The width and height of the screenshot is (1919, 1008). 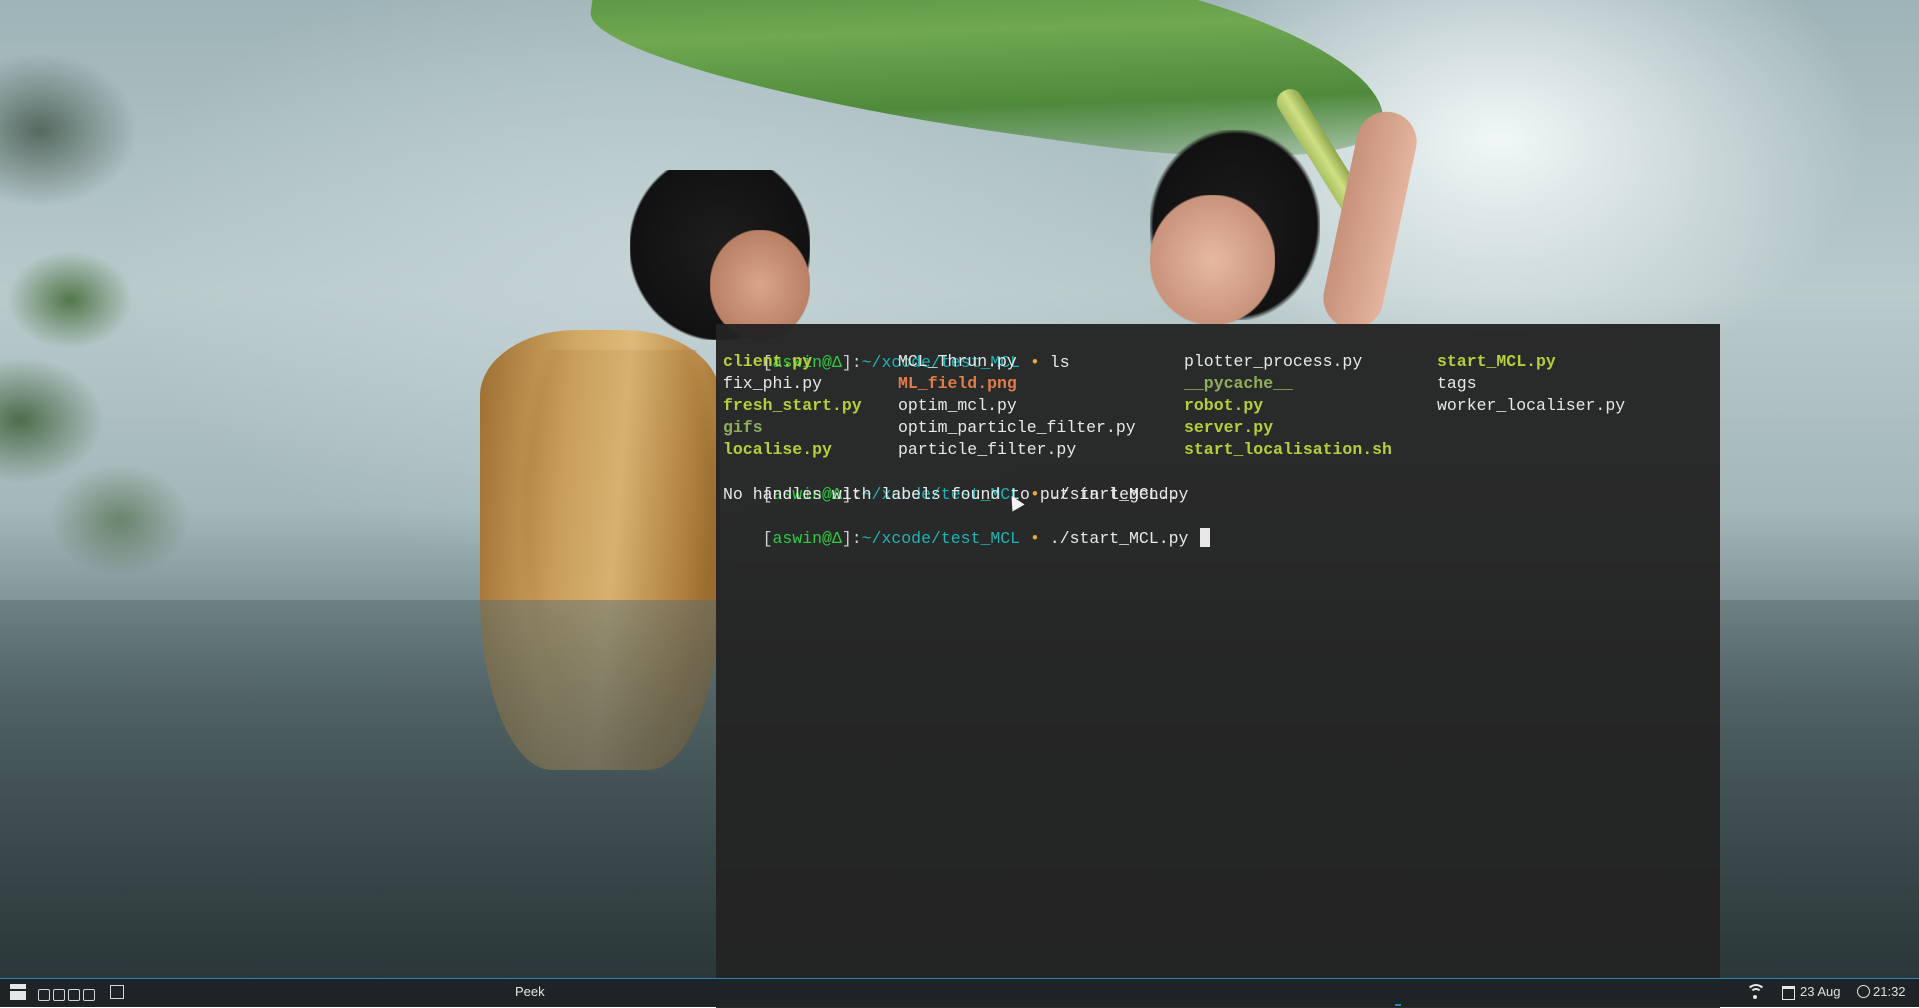 I want to click on file-entry: start_localisation.sh, so click(x=1288, y=449).